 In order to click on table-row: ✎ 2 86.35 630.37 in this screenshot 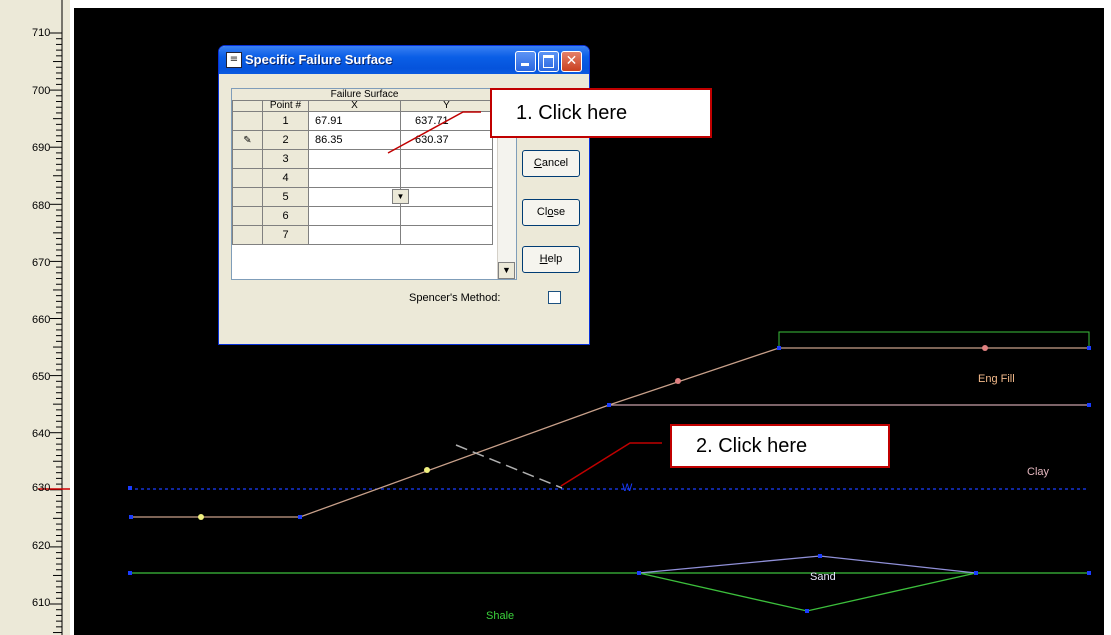, I will do `click(362, 140)`.